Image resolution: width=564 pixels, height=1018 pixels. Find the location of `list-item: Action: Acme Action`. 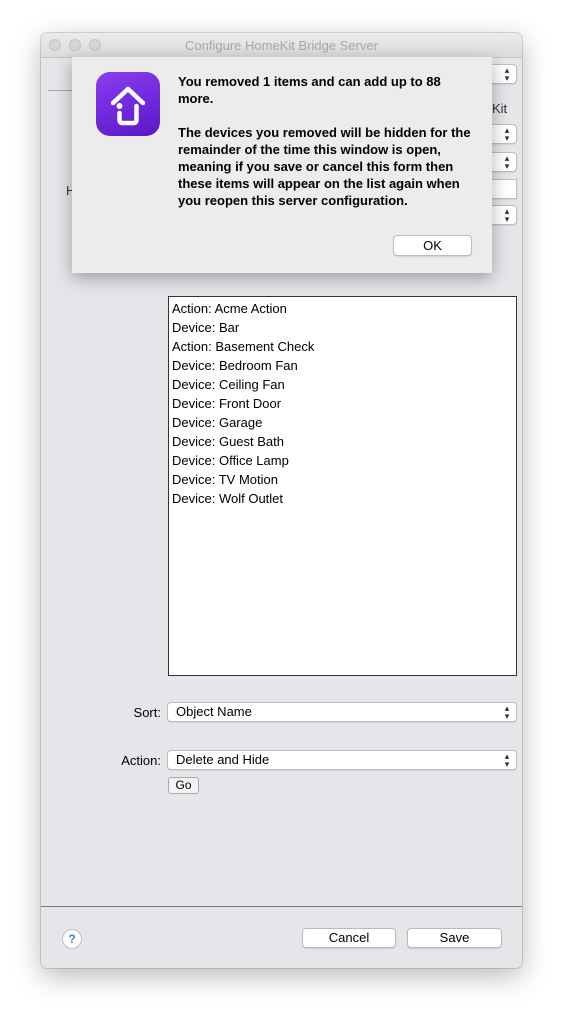

list-item: Action: Acme Action is located at coordinates (342, 308).